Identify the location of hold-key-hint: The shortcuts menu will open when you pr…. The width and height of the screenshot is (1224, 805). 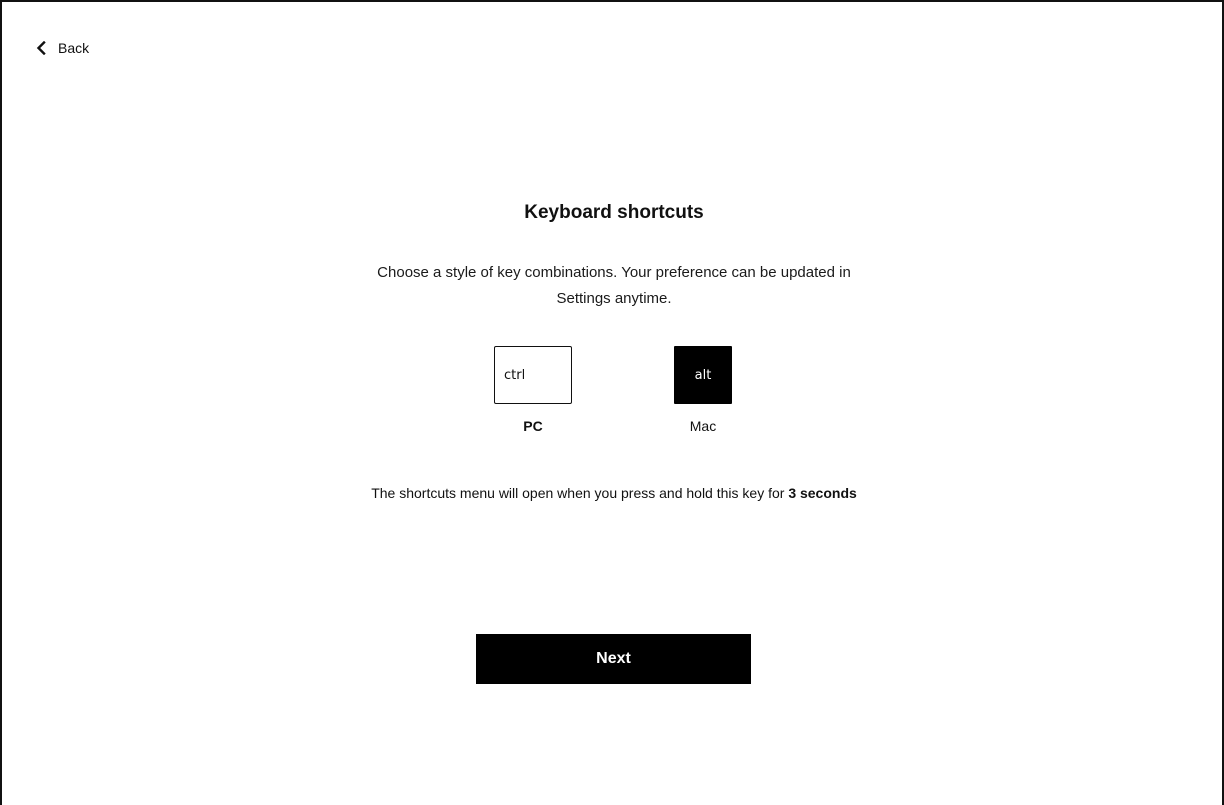
(613, 493).